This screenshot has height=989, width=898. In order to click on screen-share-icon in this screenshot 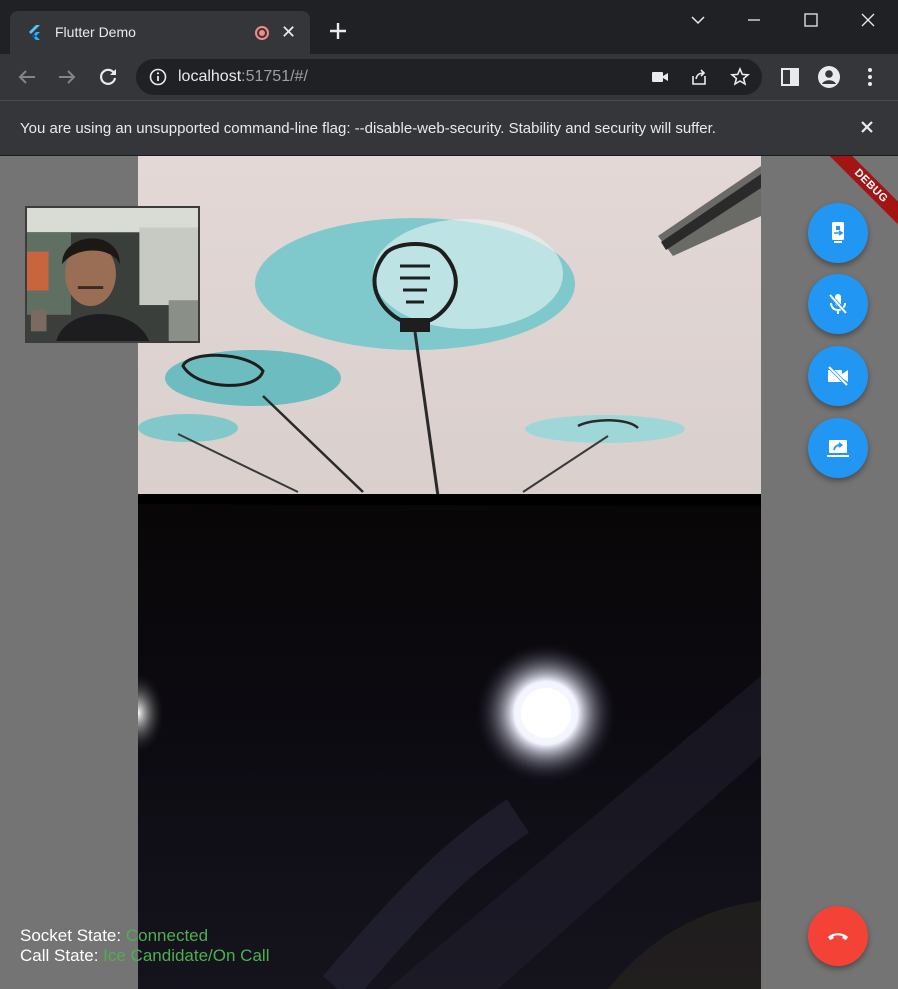, I will do `click(838, 448)`.